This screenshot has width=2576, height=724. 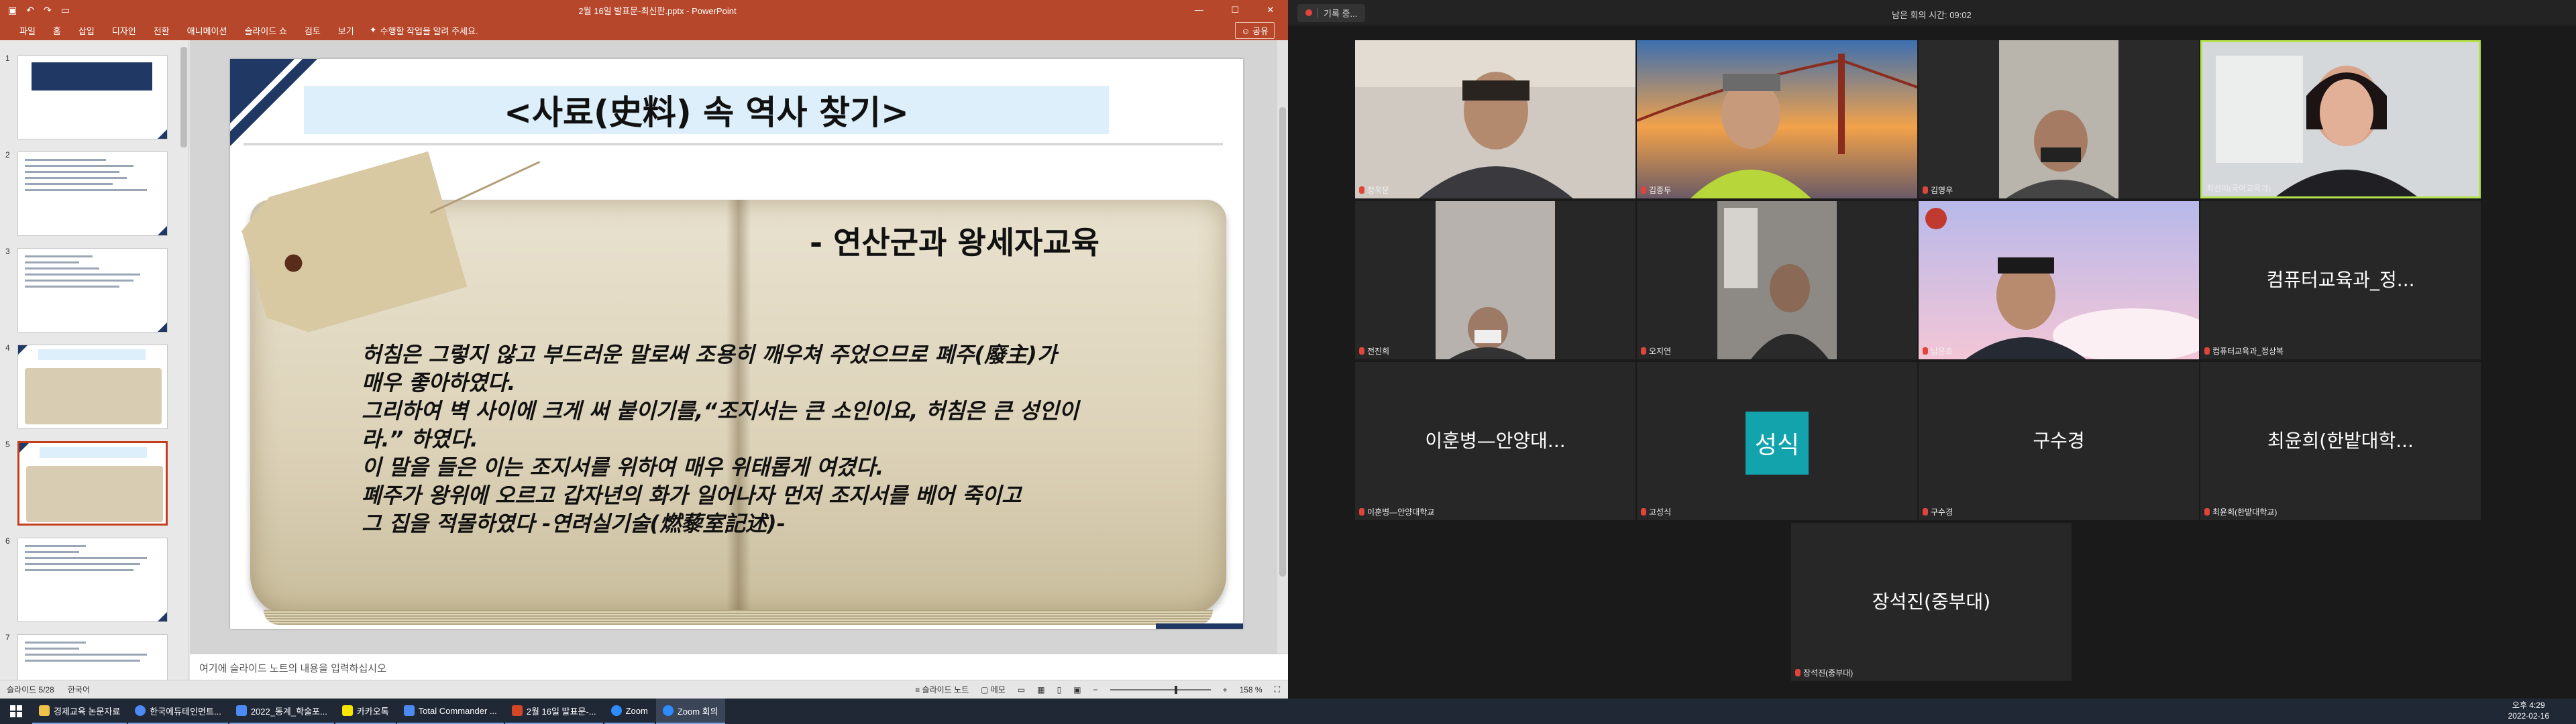 What do you see at coordinates (623, 467) in the screenshot?
I see `body-line: 이 말을 들은 이는 조지서를 위하여 매우 위태롭게 여겼다.` at bounding box center [623, 467].